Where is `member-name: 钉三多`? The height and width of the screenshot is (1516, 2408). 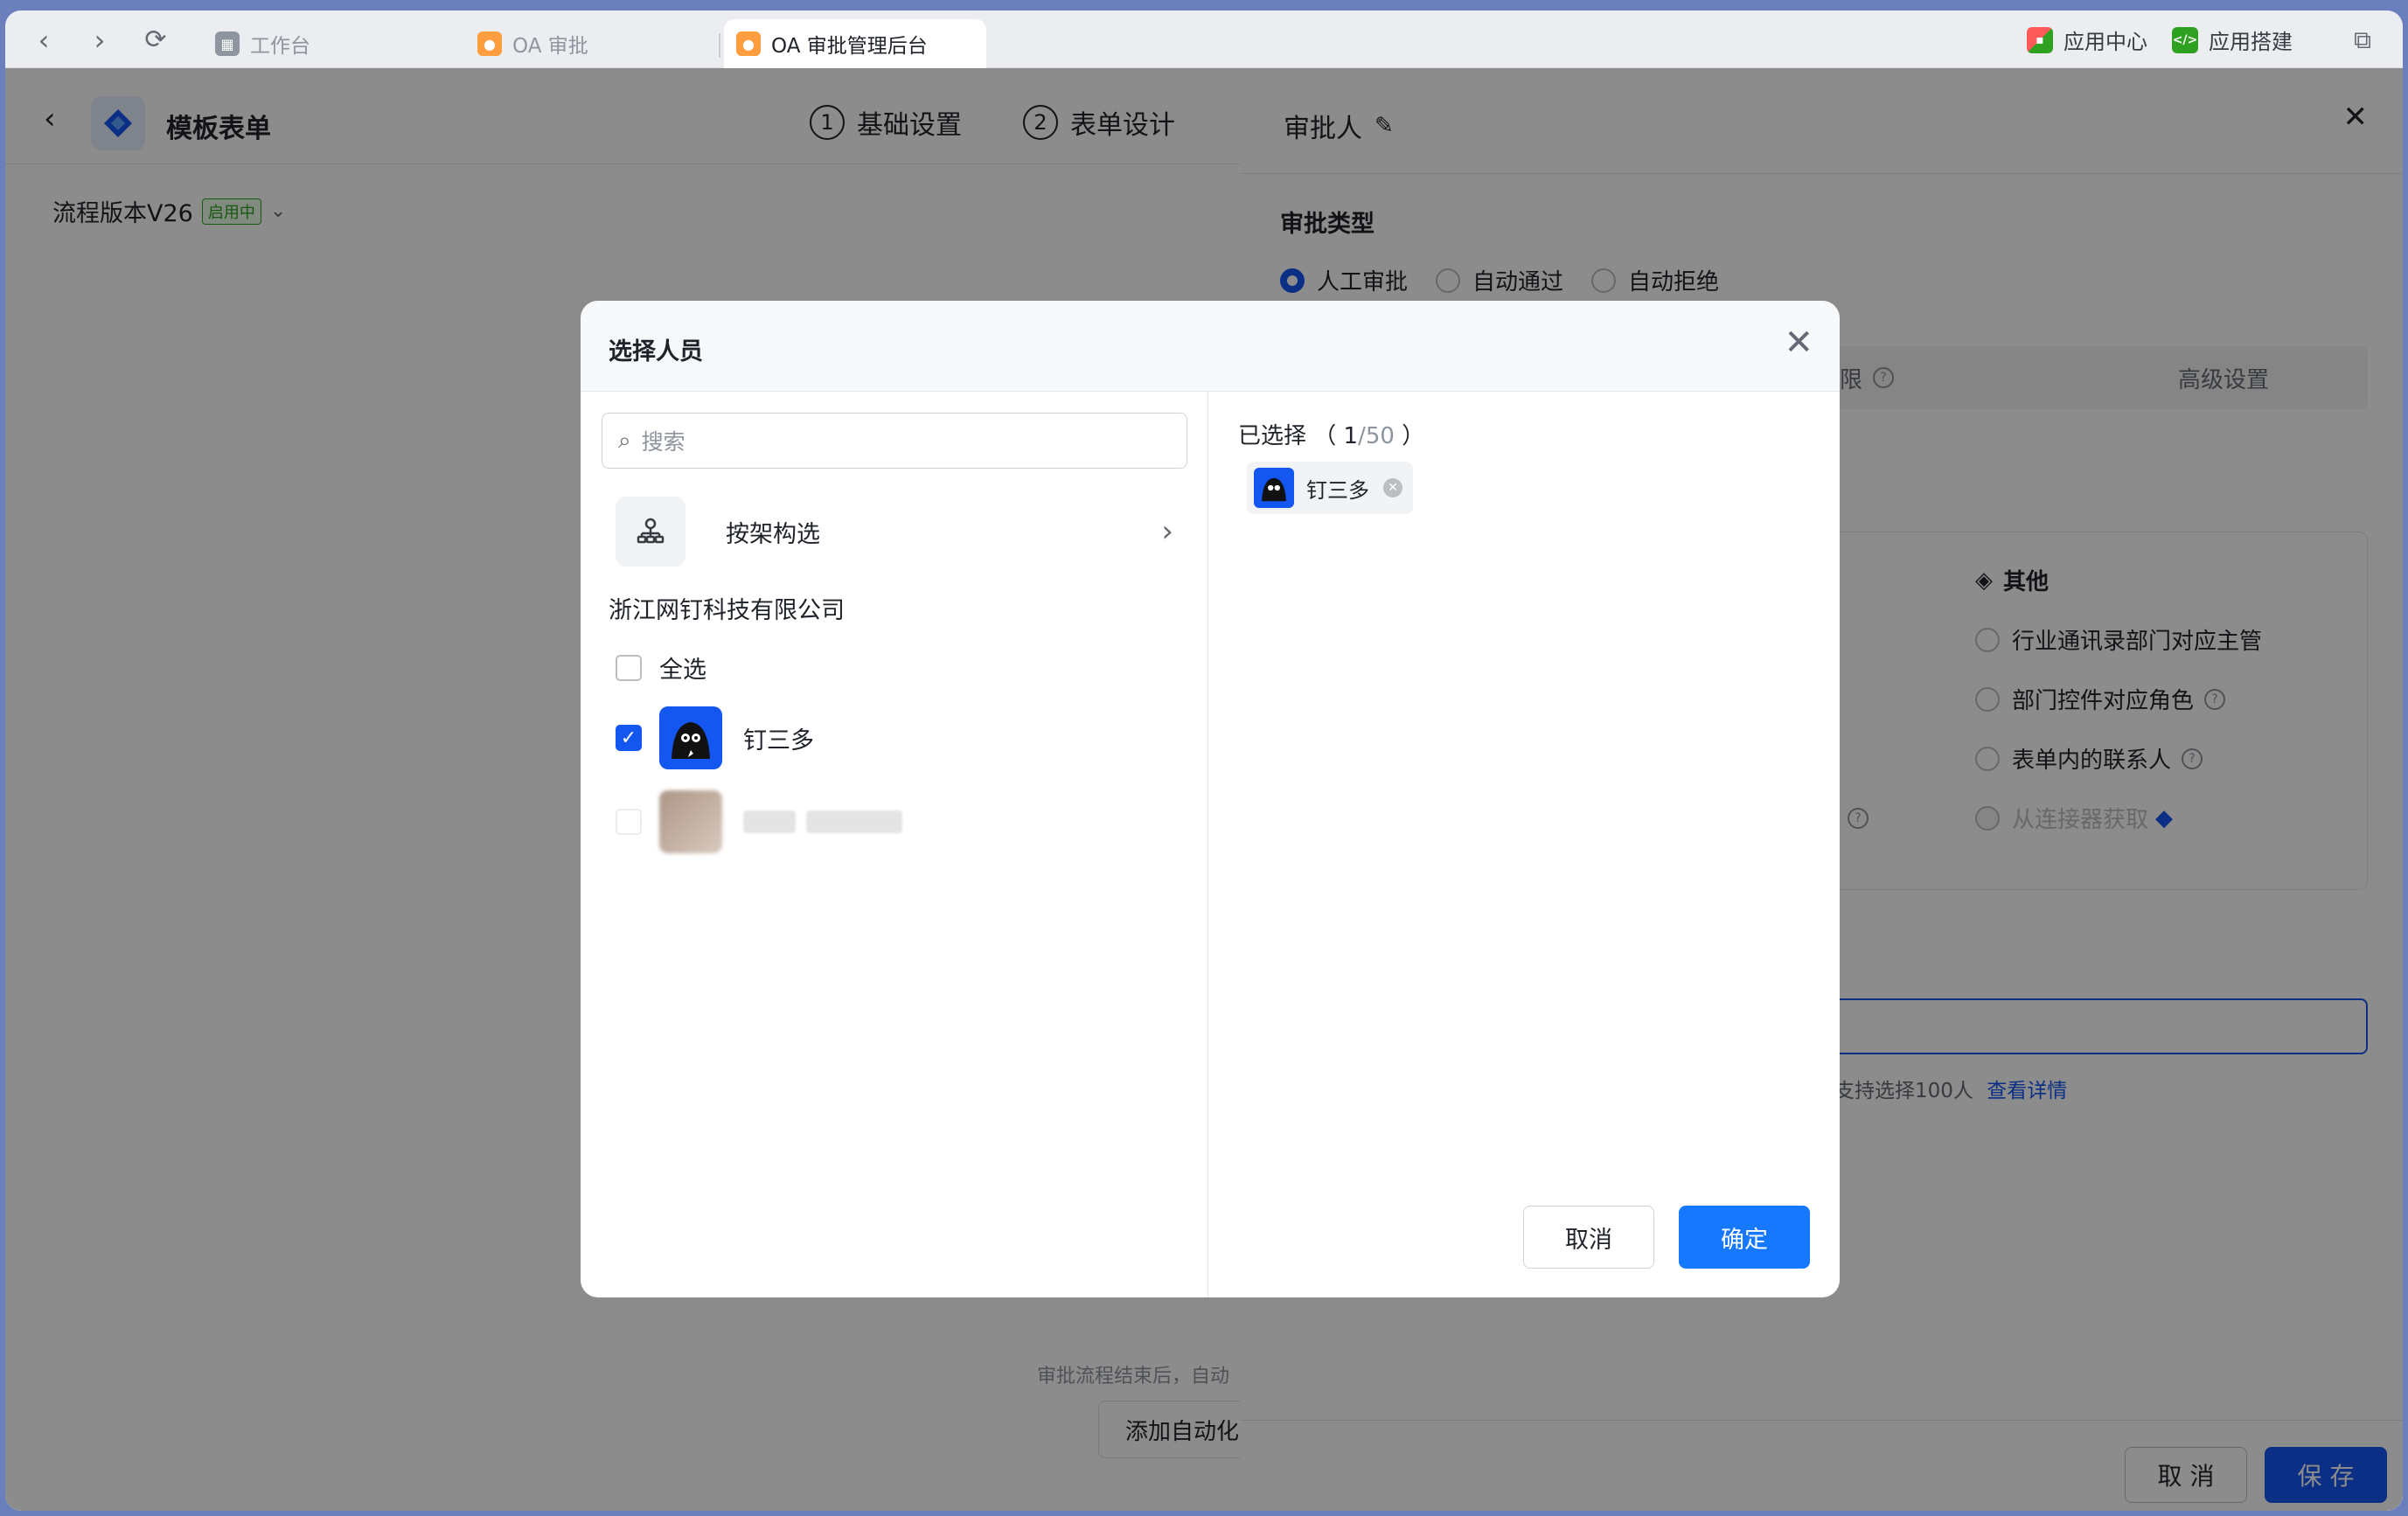
member-name: 钉三多 is located at coordinates (778, 741).